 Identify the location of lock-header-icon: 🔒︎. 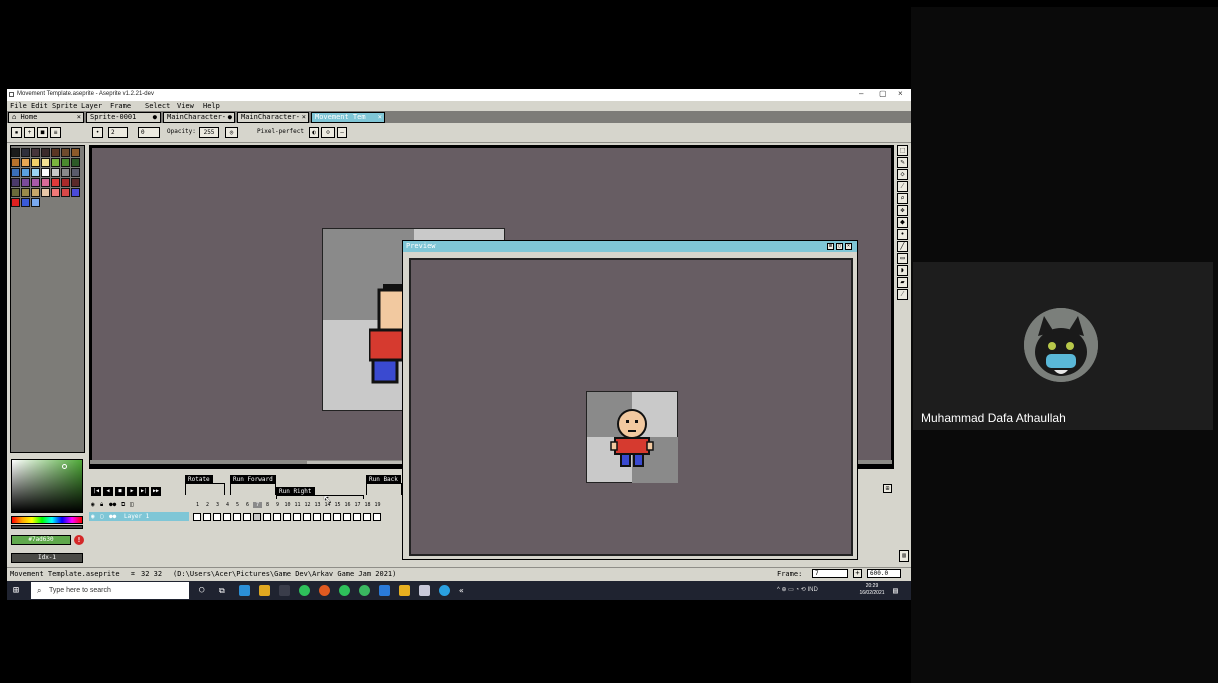
(101, 505).